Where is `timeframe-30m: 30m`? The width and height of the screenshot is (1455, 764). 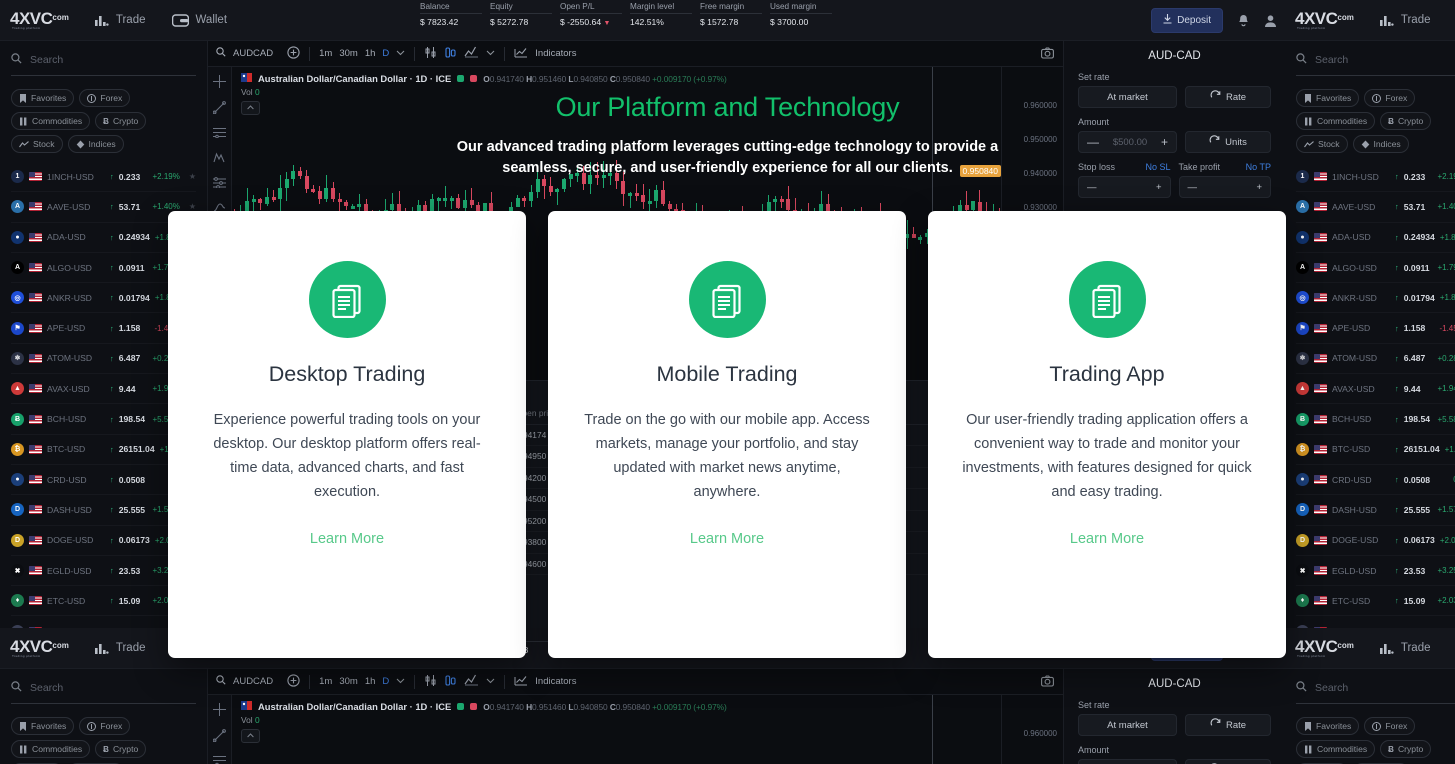 timeframe-30m: 30m is located at coordinates (348, 681).